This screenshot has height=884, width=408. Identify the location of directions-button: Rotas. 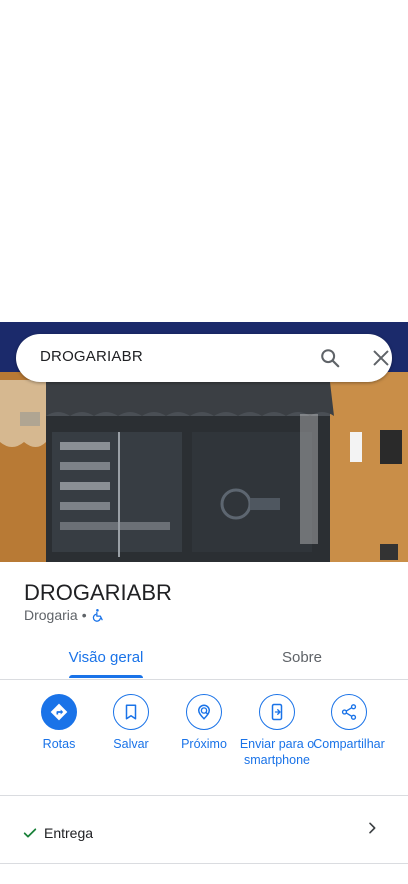
(59, 723).